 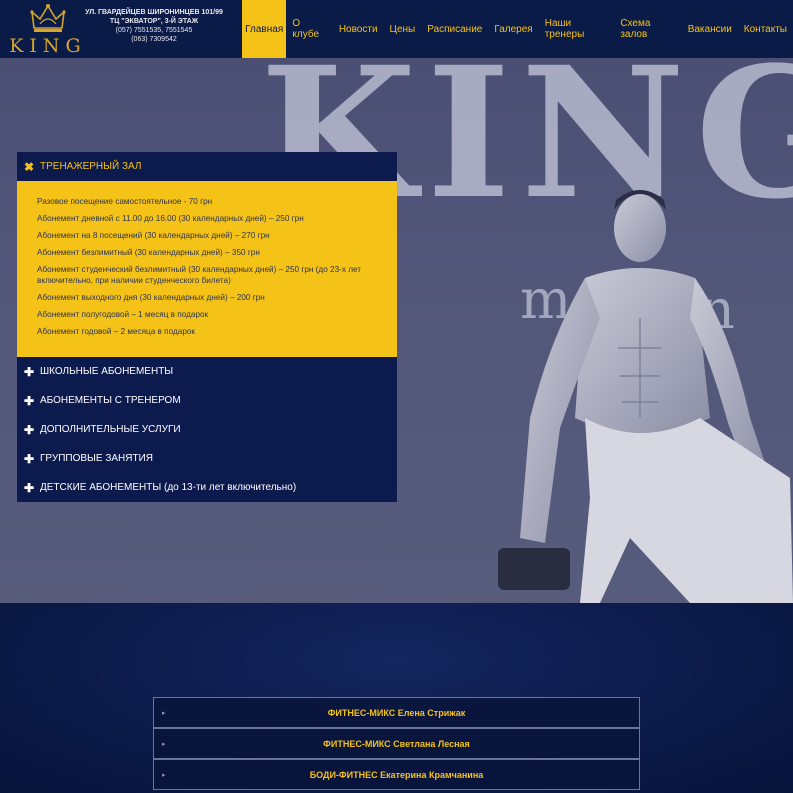 I want to click on trainer-name: ФИТНЕС-МИКС Елена Стрижак, so click(x=396, y=712).